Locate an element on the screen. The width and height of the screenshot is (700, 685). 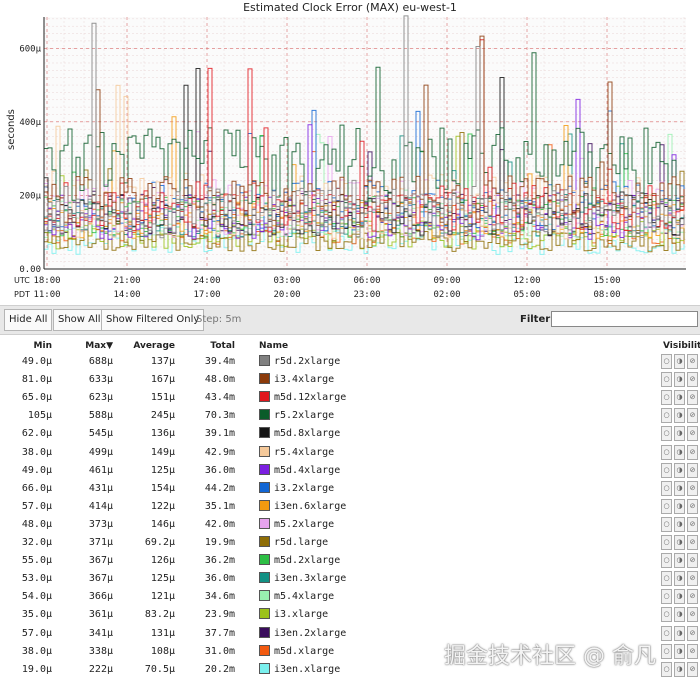
table-row: 62.0µ 545µ 136µ 39.1m m5d.8xlarge ○ ◑ ⊘ is located at coordinates (350, 435).